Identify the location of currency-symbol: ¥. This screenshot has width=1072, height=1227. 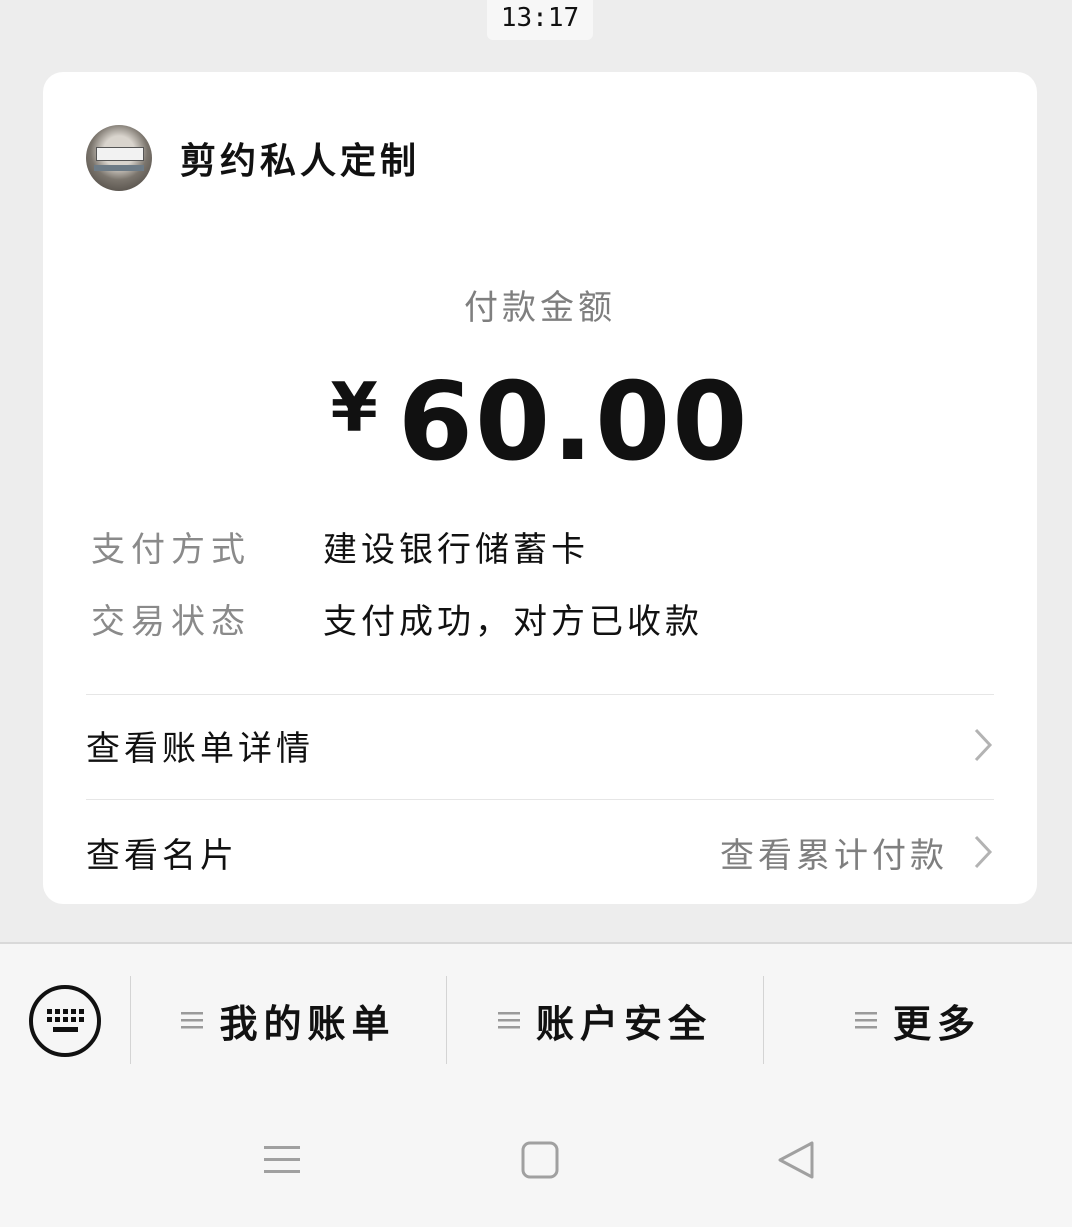
(354, 408).